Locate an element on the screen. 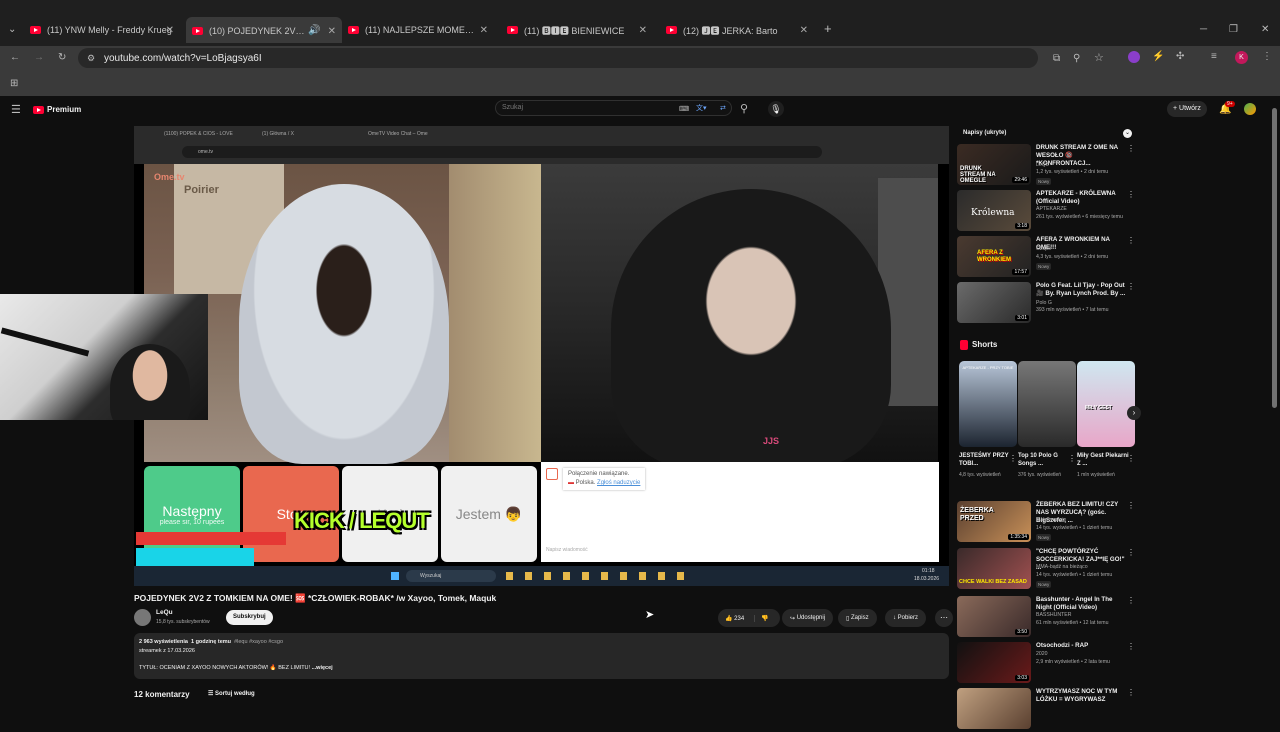 This screenshot has width=1280, height=732. video-thumbnail: AFERA Z WRONKIEM 17:57 is located at coordinates (994, 256).